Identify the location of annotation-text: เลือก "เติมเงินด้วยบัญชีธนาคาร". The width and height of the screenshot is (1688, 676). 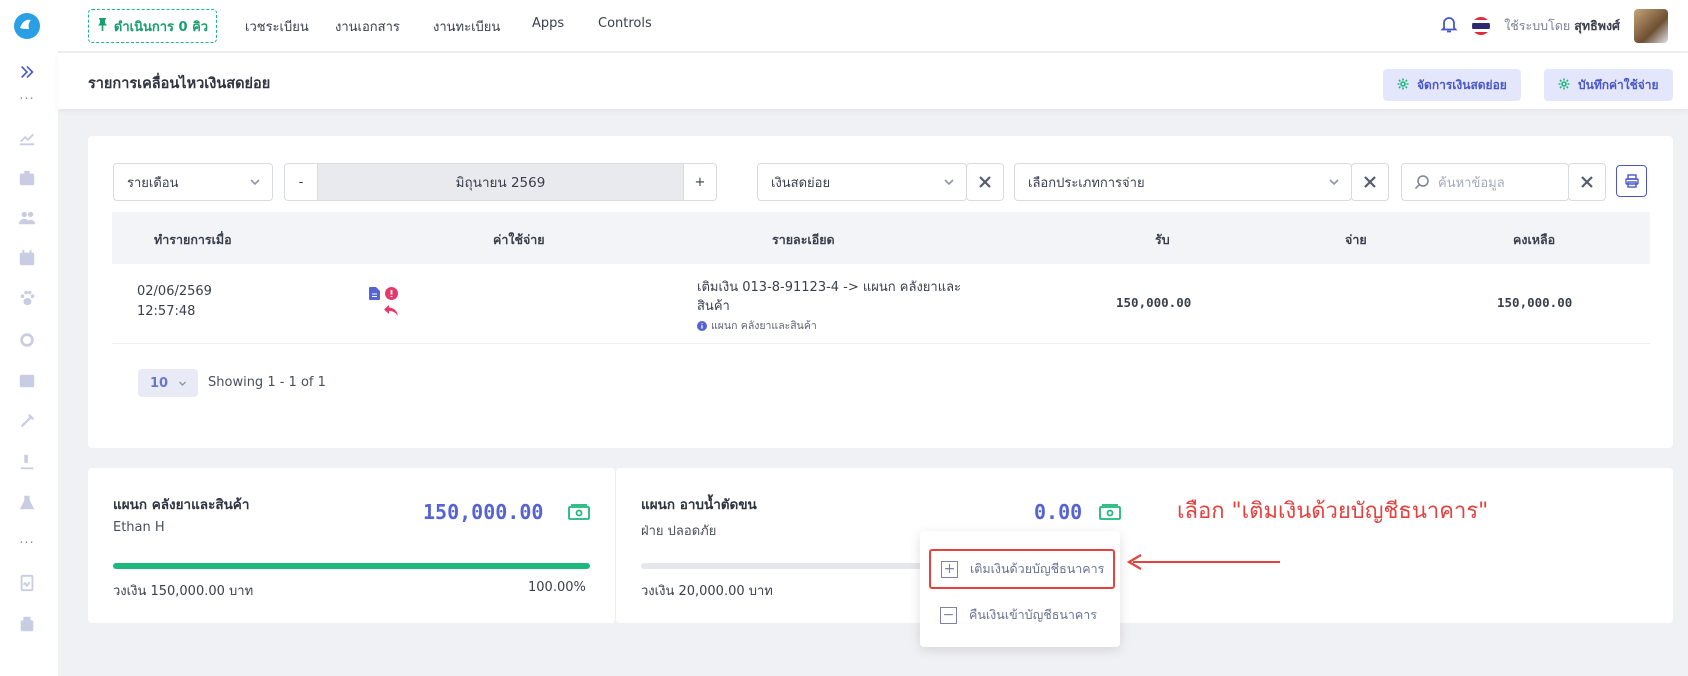
(1333, 511).